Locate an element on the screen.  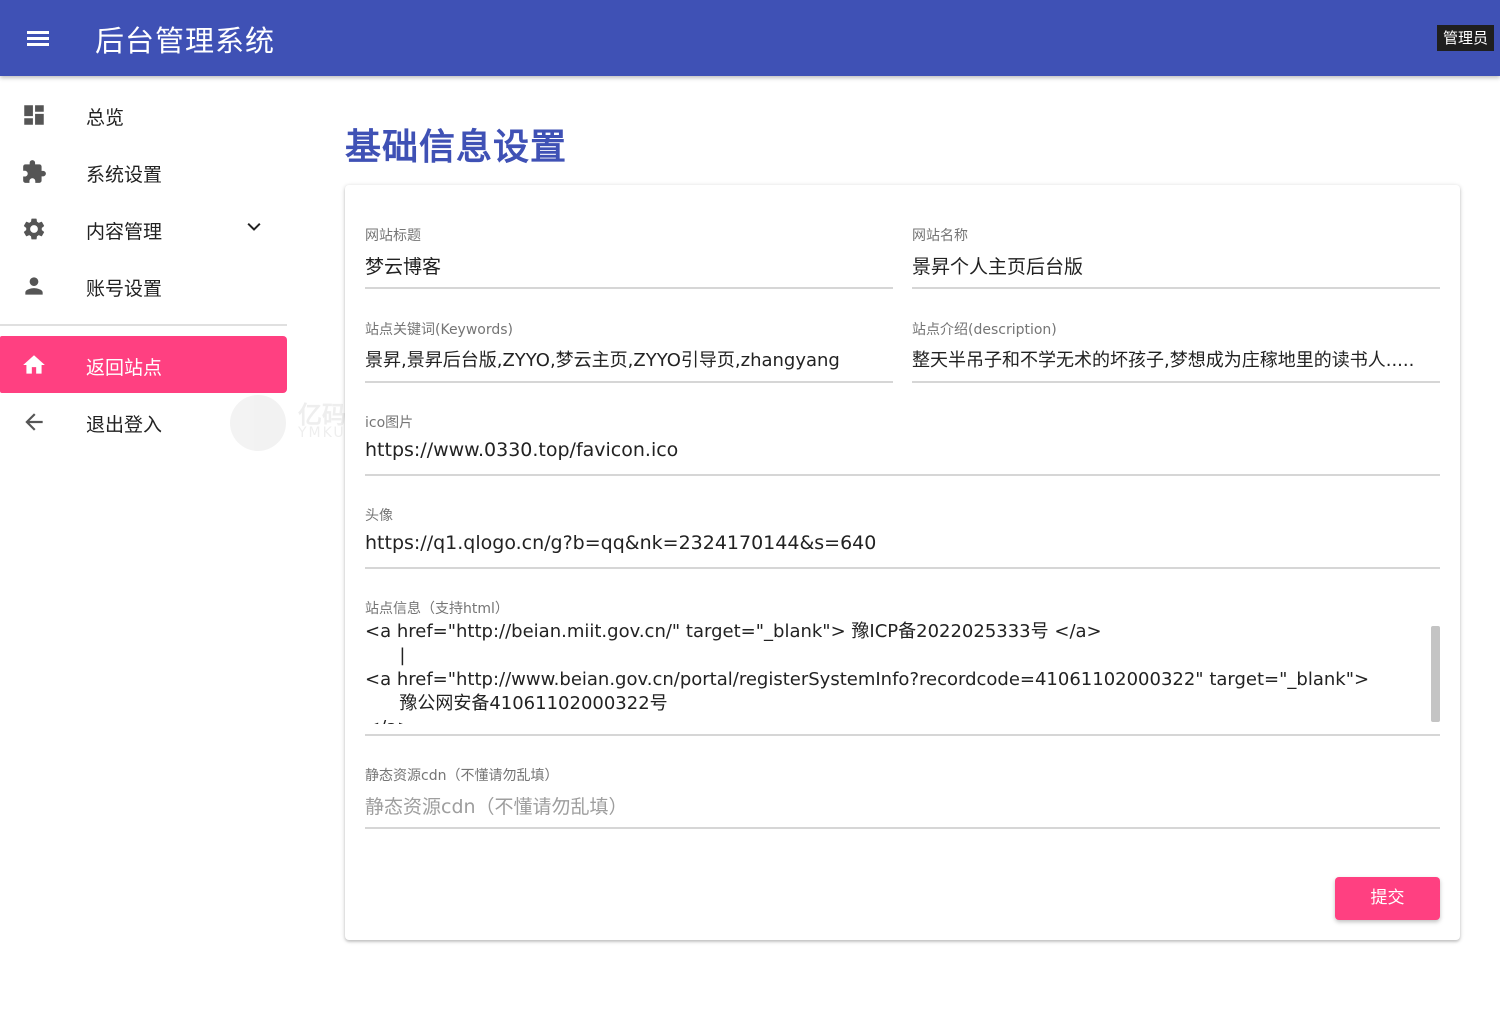
site-name-input: 景昇个人主页后台版 is located at coordinates (997, 265).